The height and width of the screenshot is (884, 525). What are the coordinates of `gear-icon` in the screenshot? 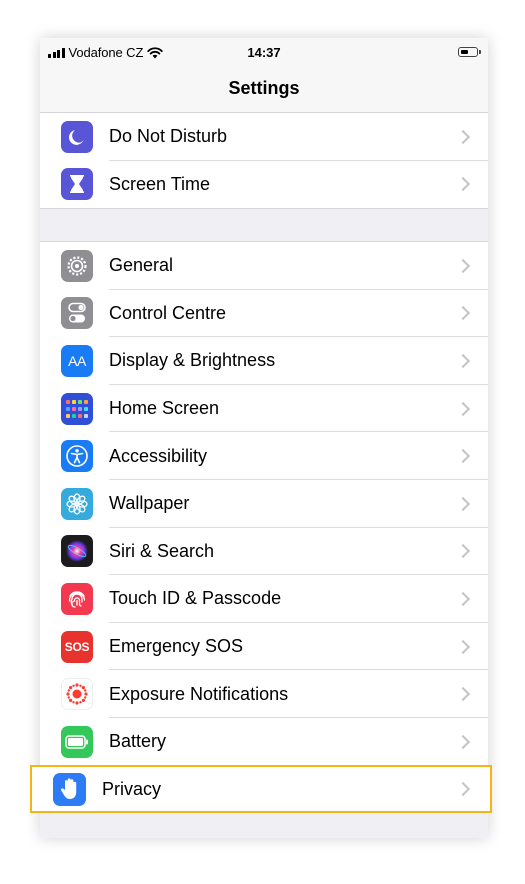 It's located at (77, 265).